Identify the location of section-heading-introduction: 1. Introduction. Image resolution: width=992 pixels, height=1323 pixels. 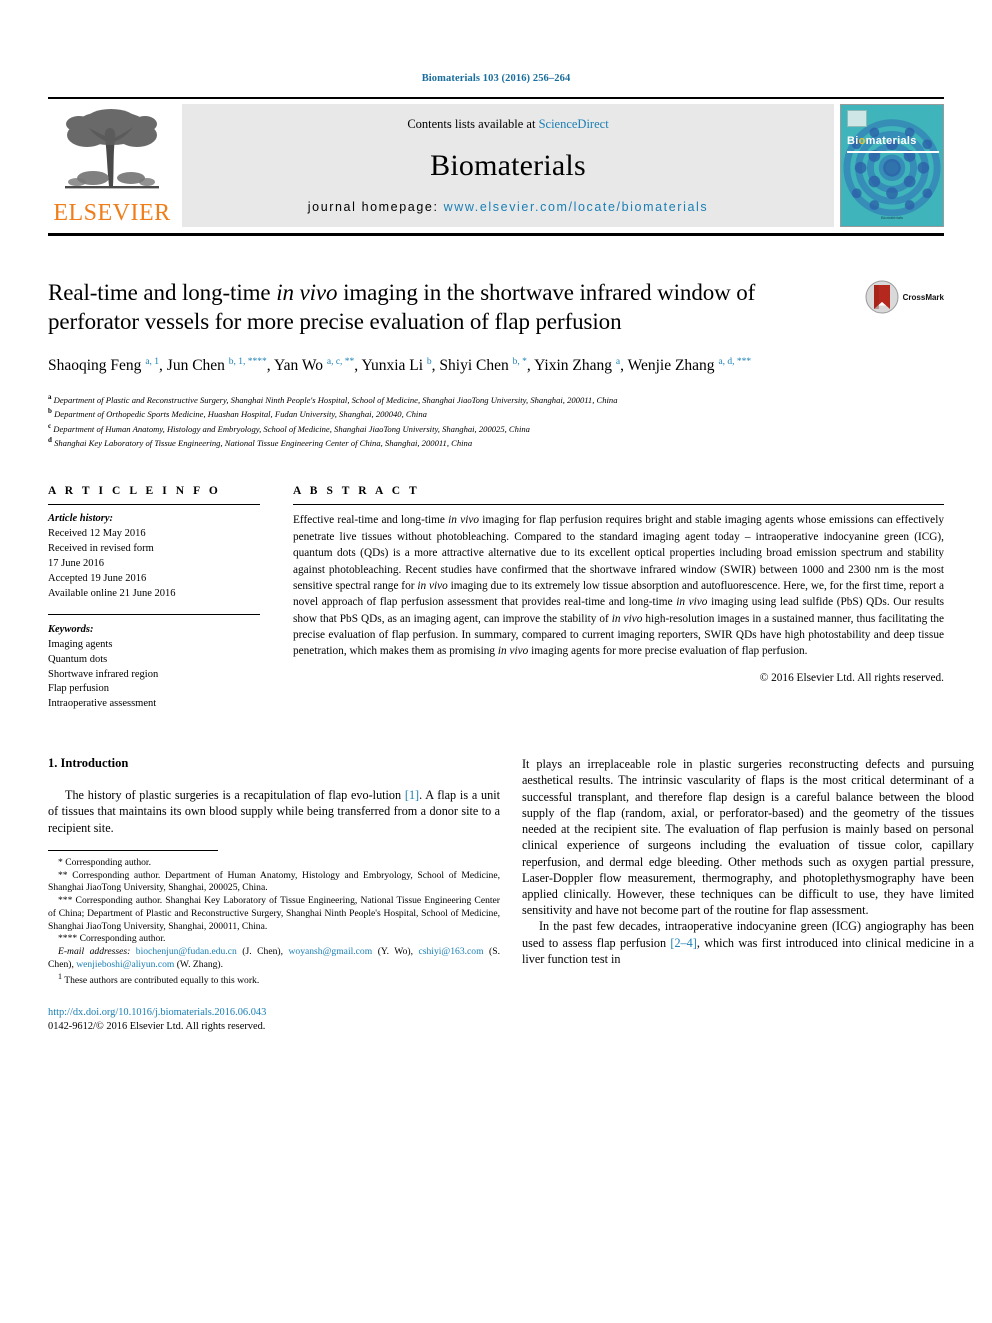
(88, 763).